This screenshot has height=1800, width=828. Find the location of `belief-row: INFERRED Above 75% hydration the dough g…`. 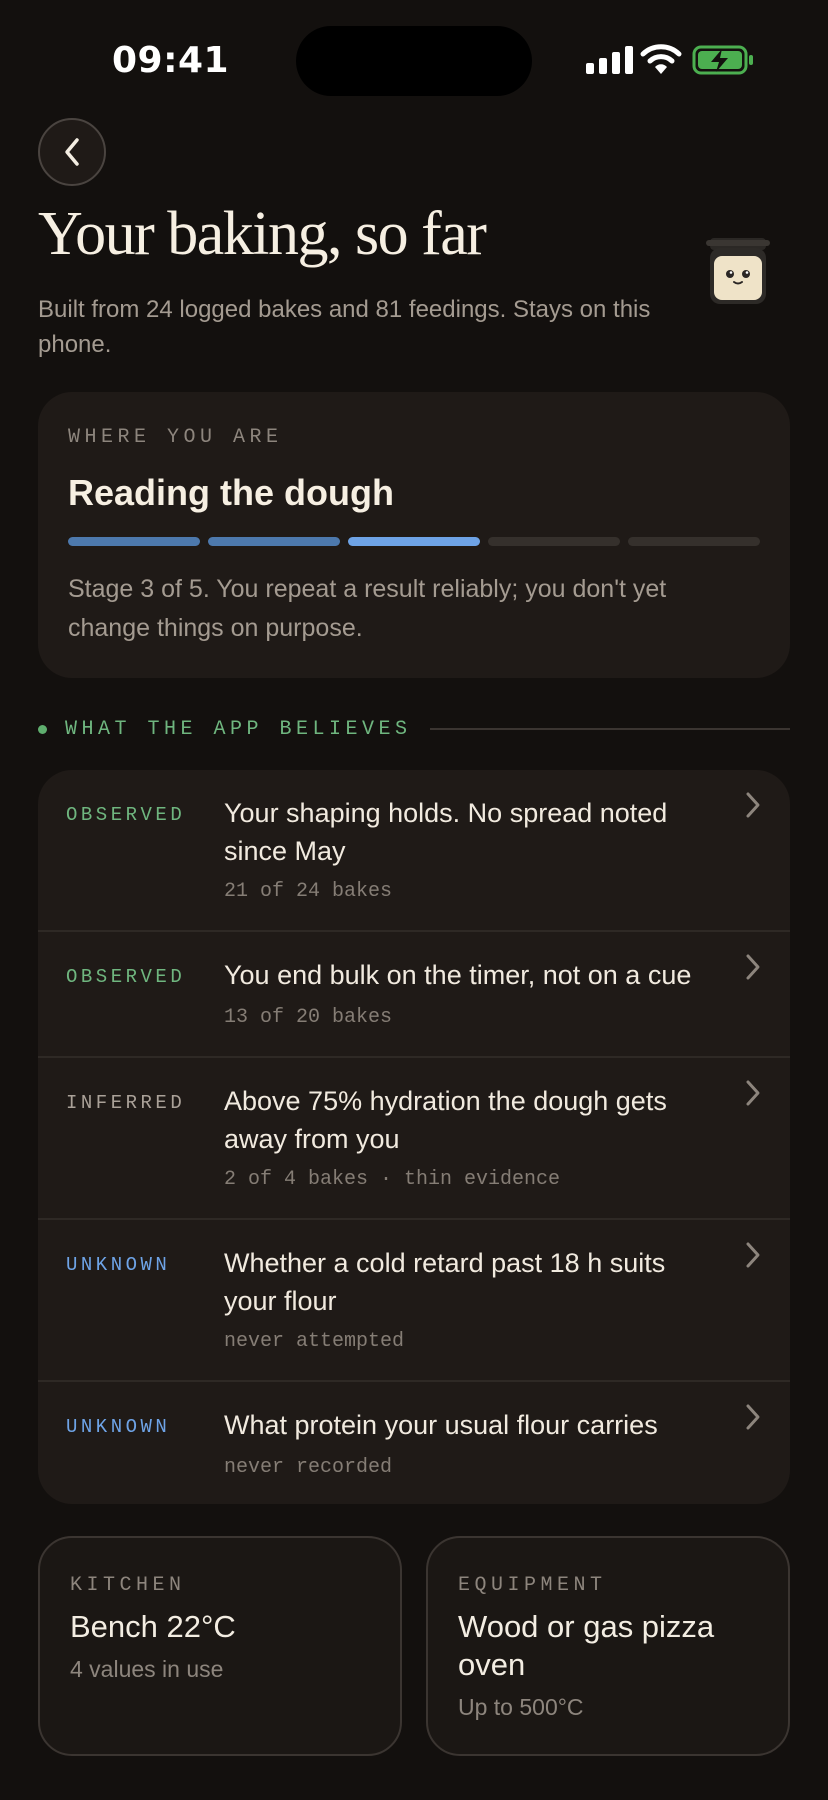

belief-row: INFERRED Above 75% hydration the dough g… is located at coordinates (414, 1137).